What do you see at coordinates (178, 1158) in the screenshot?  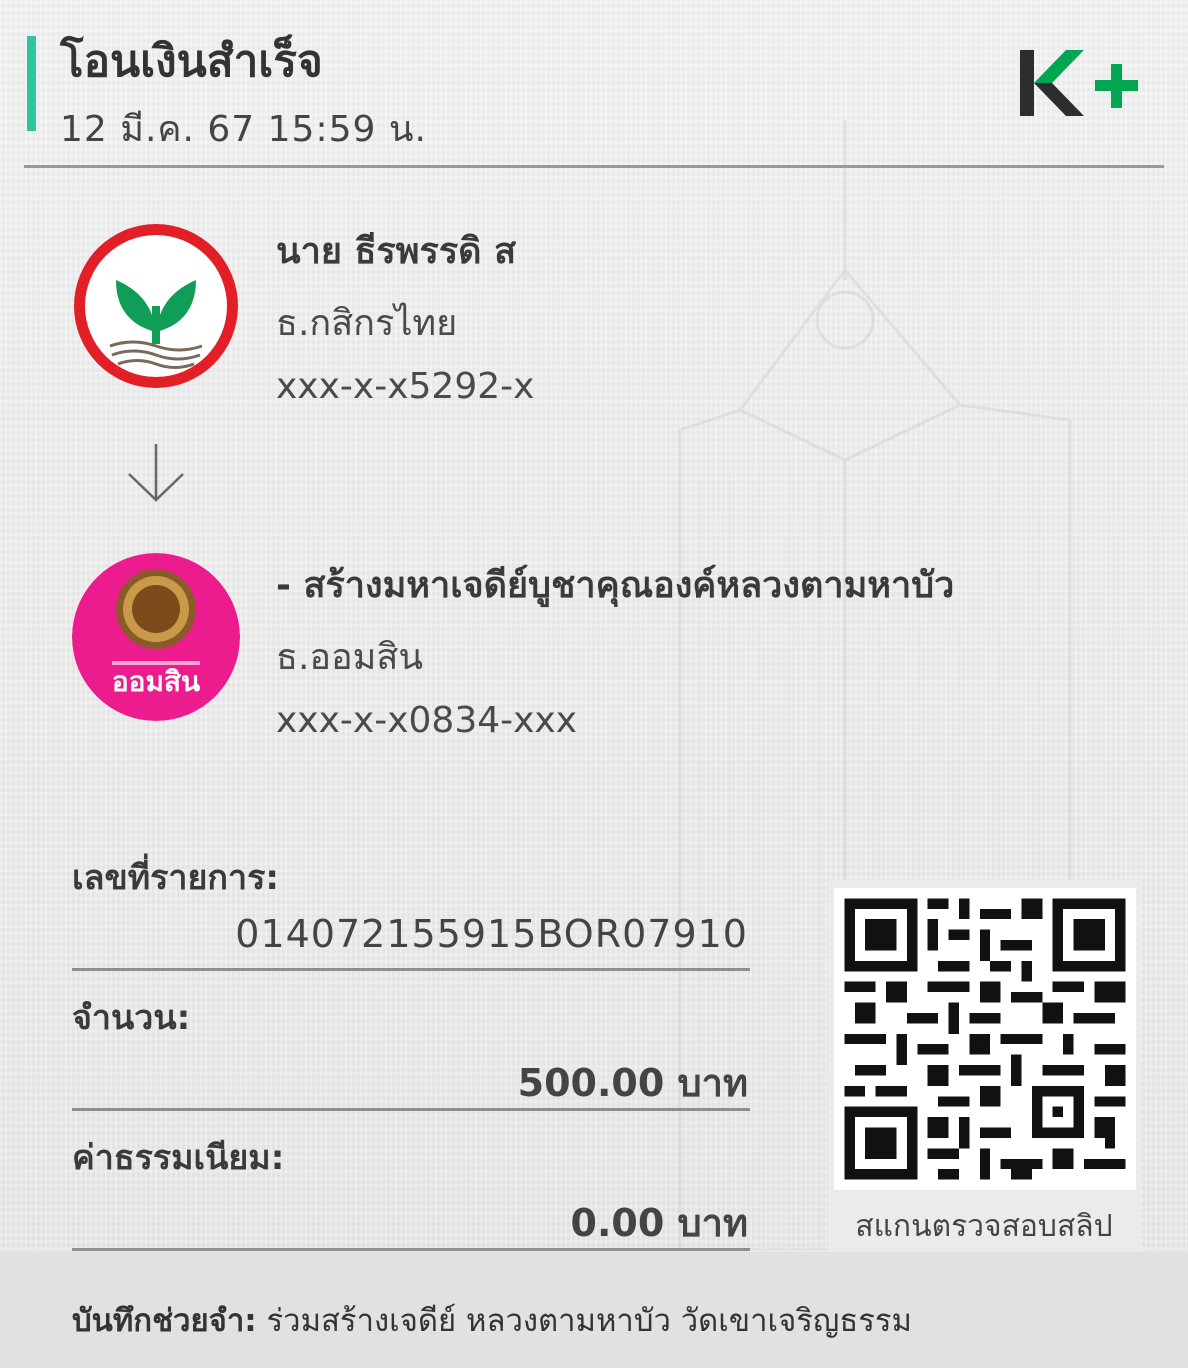 I see `fee-label: ค่าธรรมเนียม:` at bounding box center [178, 1158].